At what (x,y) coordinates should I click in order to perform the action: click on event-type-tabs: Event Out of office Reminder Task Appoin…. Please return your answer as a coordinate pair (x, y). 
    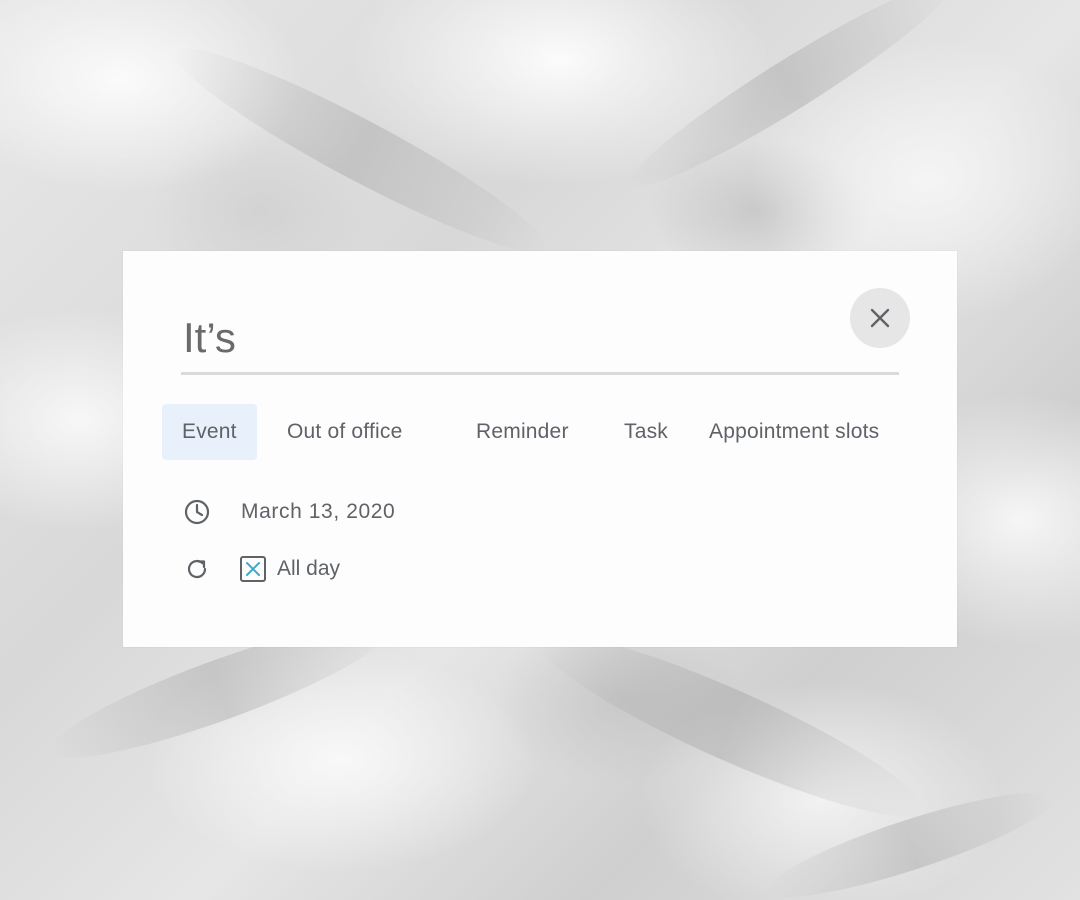
    Looking at the image, I should click on (542, 432).